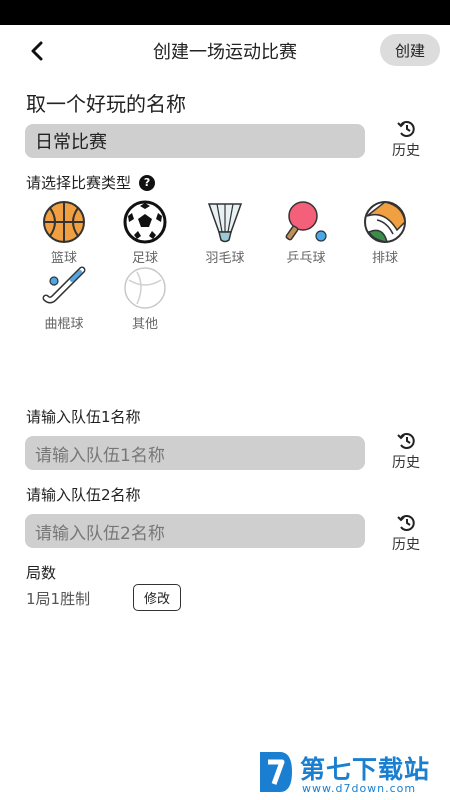  I want to click on sport-name: 曲棍球, so click(64, 324).